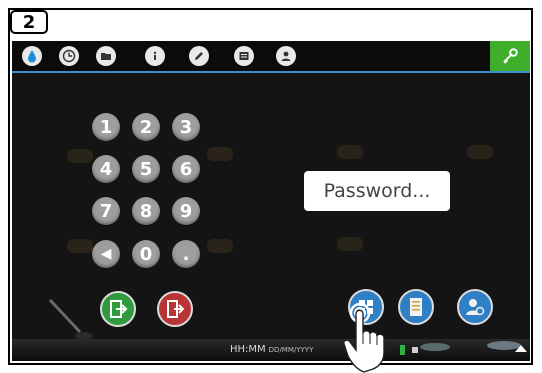 The width and height of the screenshot is (542, 373). I want to click on clock-display: HH:MM DD/MM/YYYY, so click(271, 349).